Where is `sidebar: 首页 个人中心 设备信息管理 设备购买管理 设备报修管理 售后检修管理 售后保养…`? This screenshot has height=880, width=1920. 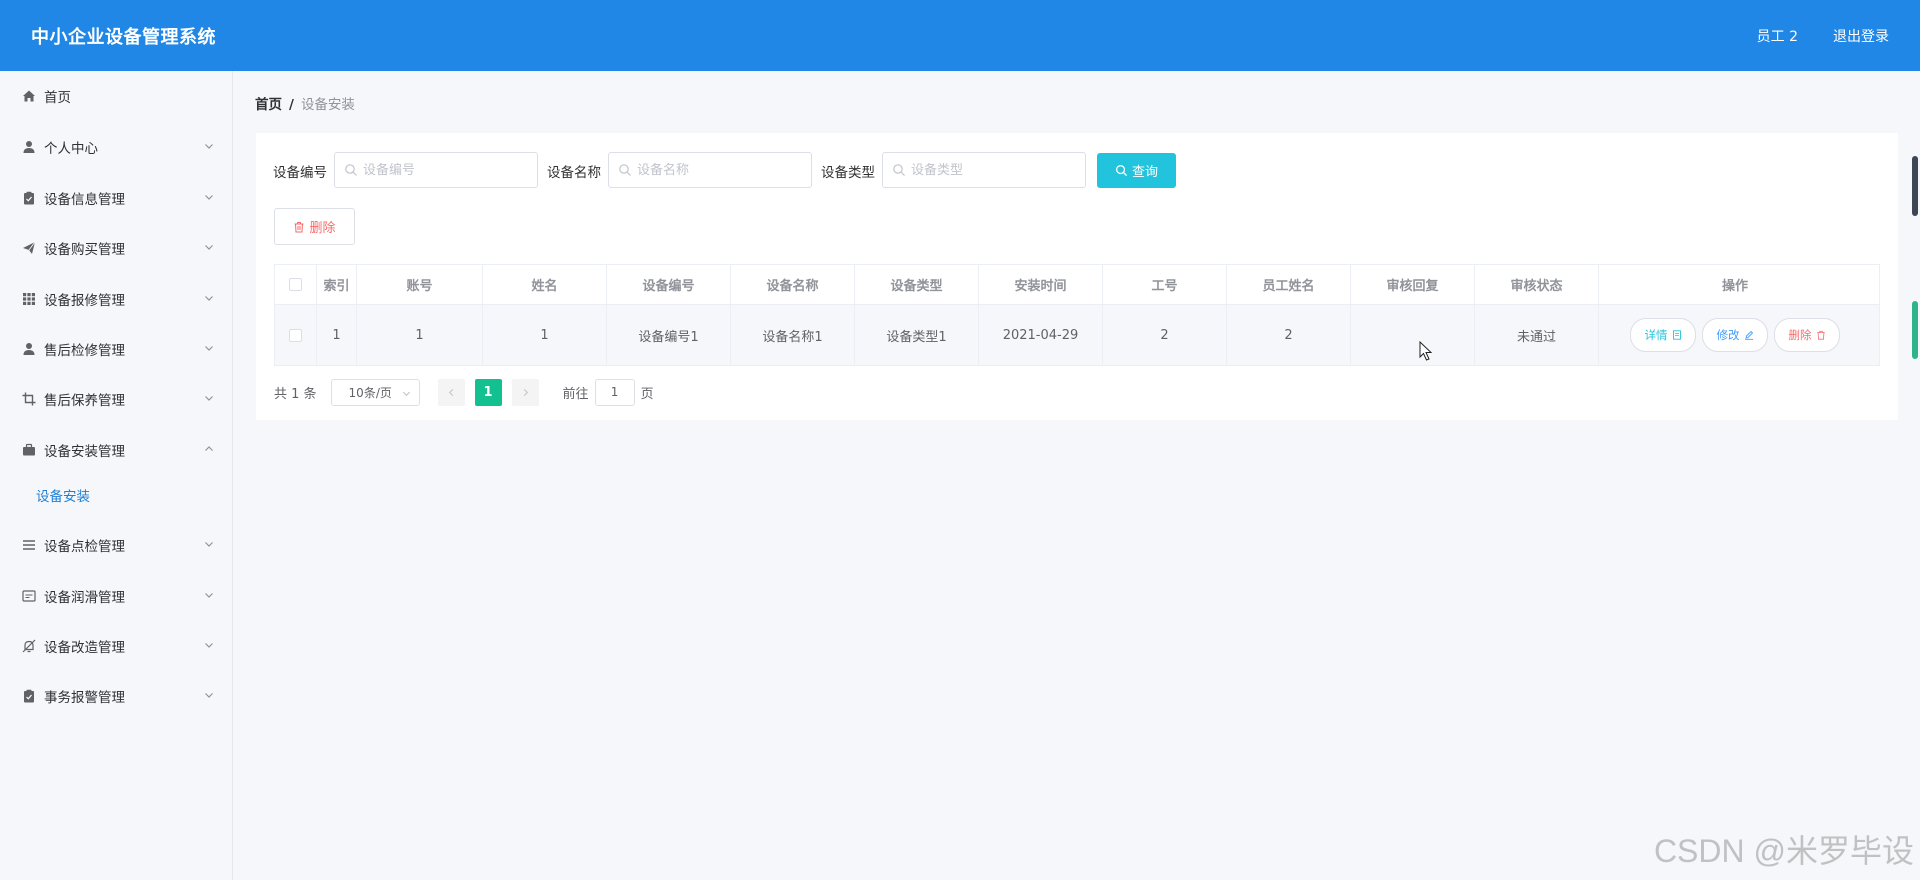 sidebar: 首页 个人中心 设备信息管理 设备购买管理 设备报修管理 售后检修管理 售后保养… is located at coordinates (116, 475).